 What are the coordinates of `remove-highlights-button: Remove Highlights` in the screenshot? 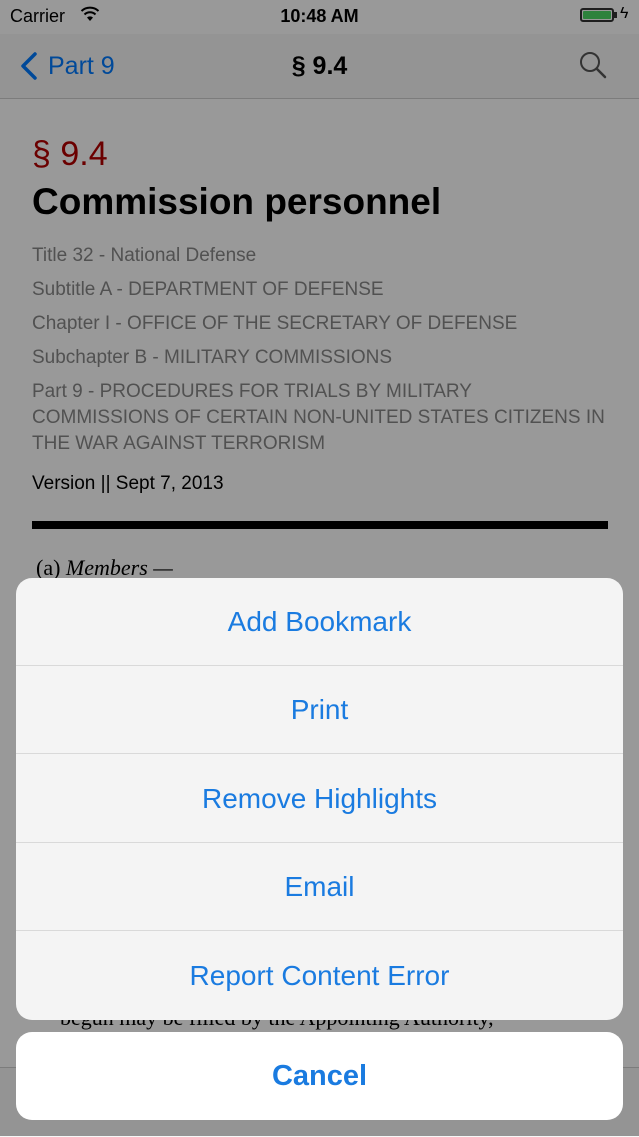 It's located at (319, 799).